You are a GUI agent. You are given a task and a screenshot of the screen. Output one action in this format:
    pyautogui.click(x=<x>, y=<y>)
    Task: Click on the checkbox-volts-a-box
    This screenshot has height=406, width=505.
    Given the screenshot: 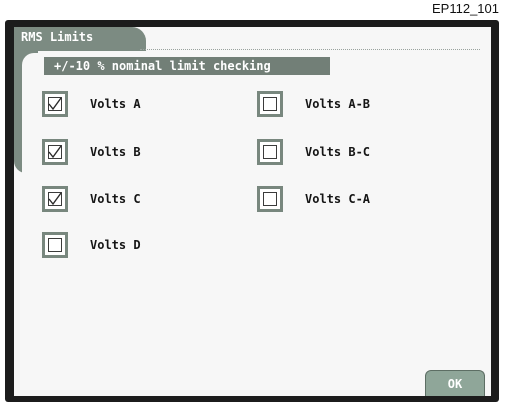 What is the action you would take?
    pyautogui.click(x=55, y=104)
    